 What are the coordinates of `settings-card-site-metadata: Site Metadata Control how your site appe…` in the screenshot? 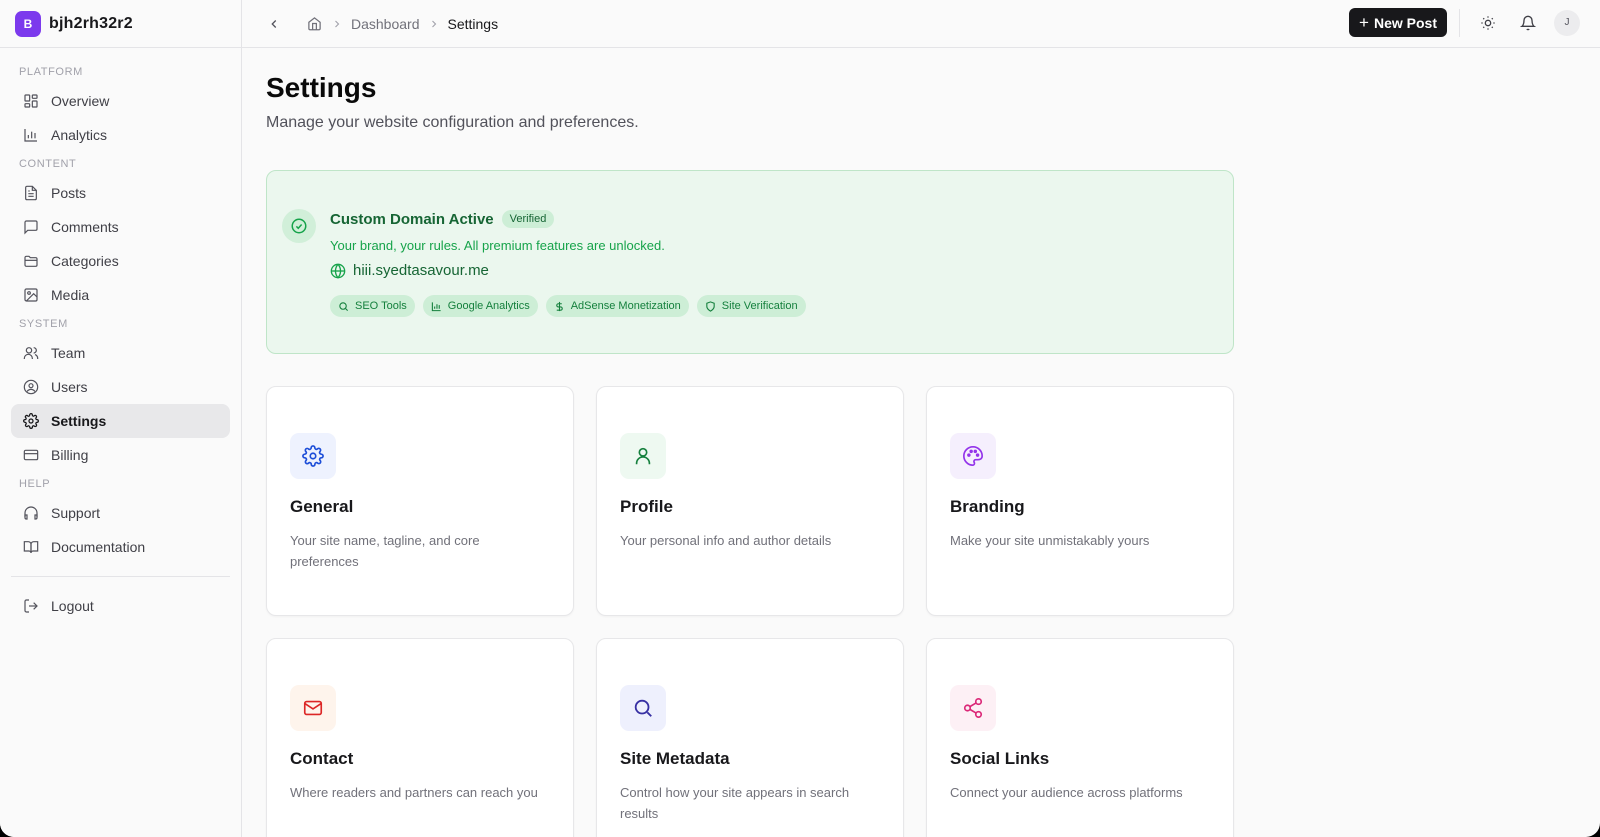 It's located at (750, 737).